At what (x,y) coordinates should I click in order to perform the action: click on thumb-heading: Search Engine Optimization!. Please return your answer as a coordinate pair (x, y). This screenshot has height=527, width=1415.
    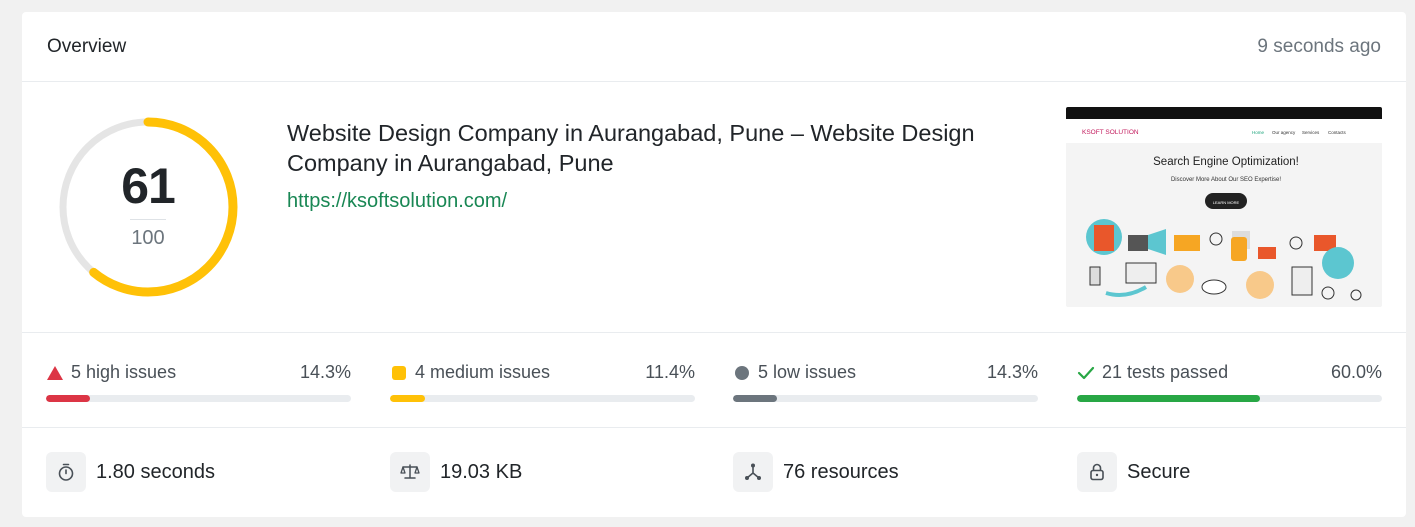
    Looking at the image, I should click on (1226, 162).